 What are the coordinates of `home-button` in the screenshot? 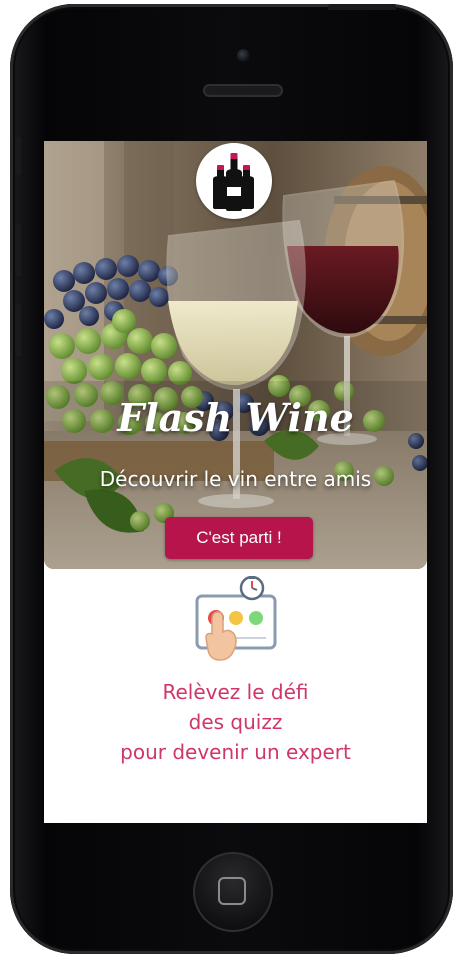 It's located at (233, 892).